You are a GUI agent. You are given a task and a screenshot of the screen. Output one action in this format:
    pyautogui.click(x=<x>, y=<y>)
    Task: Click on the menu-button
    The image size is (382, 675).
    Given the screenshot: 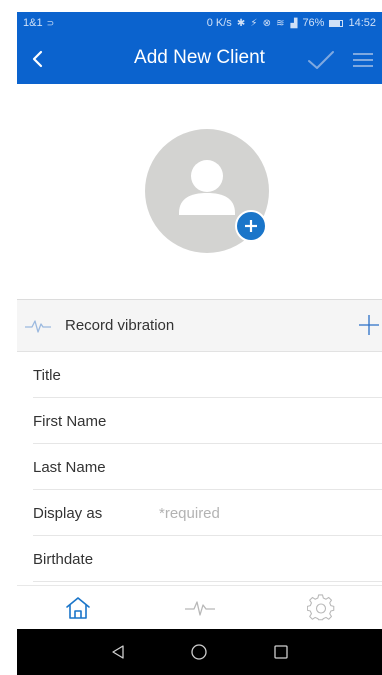 What is the action you would take?
    pyautogui.click(x=363, y=60)
    